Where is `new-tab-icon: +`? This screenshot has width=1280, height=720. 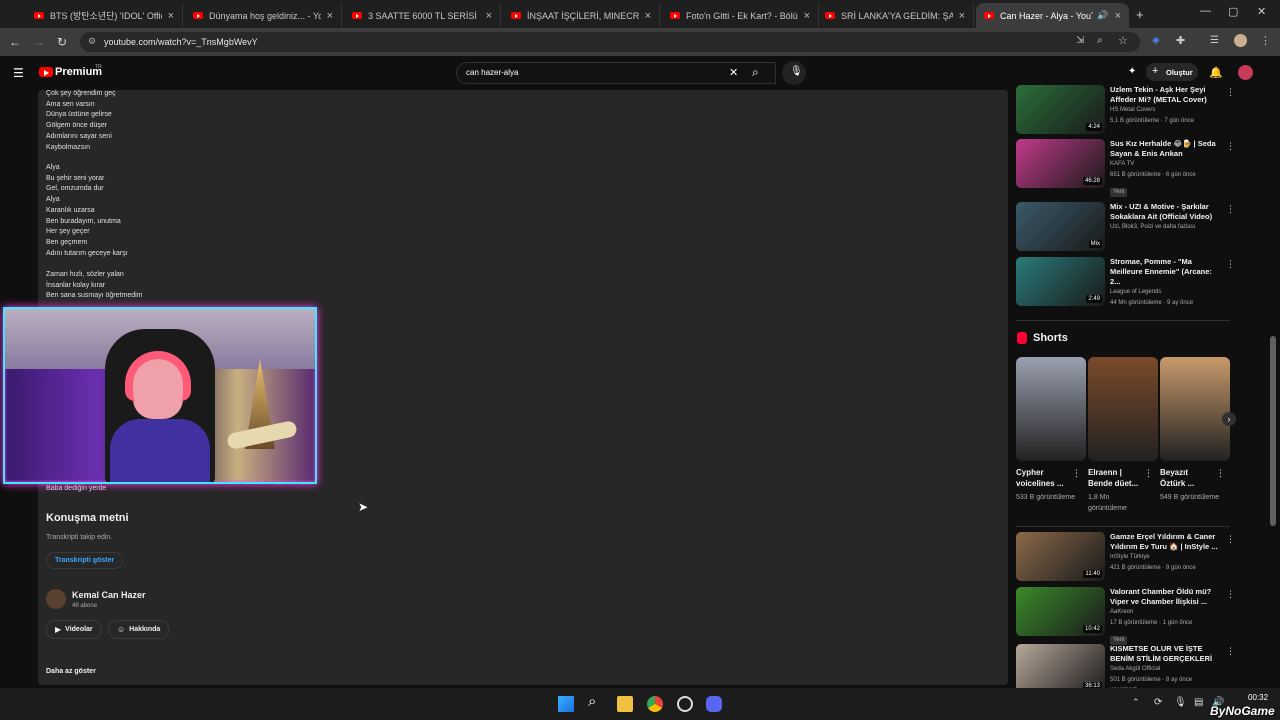
new-tab-icon: + is located at coordinates (1140, 14).